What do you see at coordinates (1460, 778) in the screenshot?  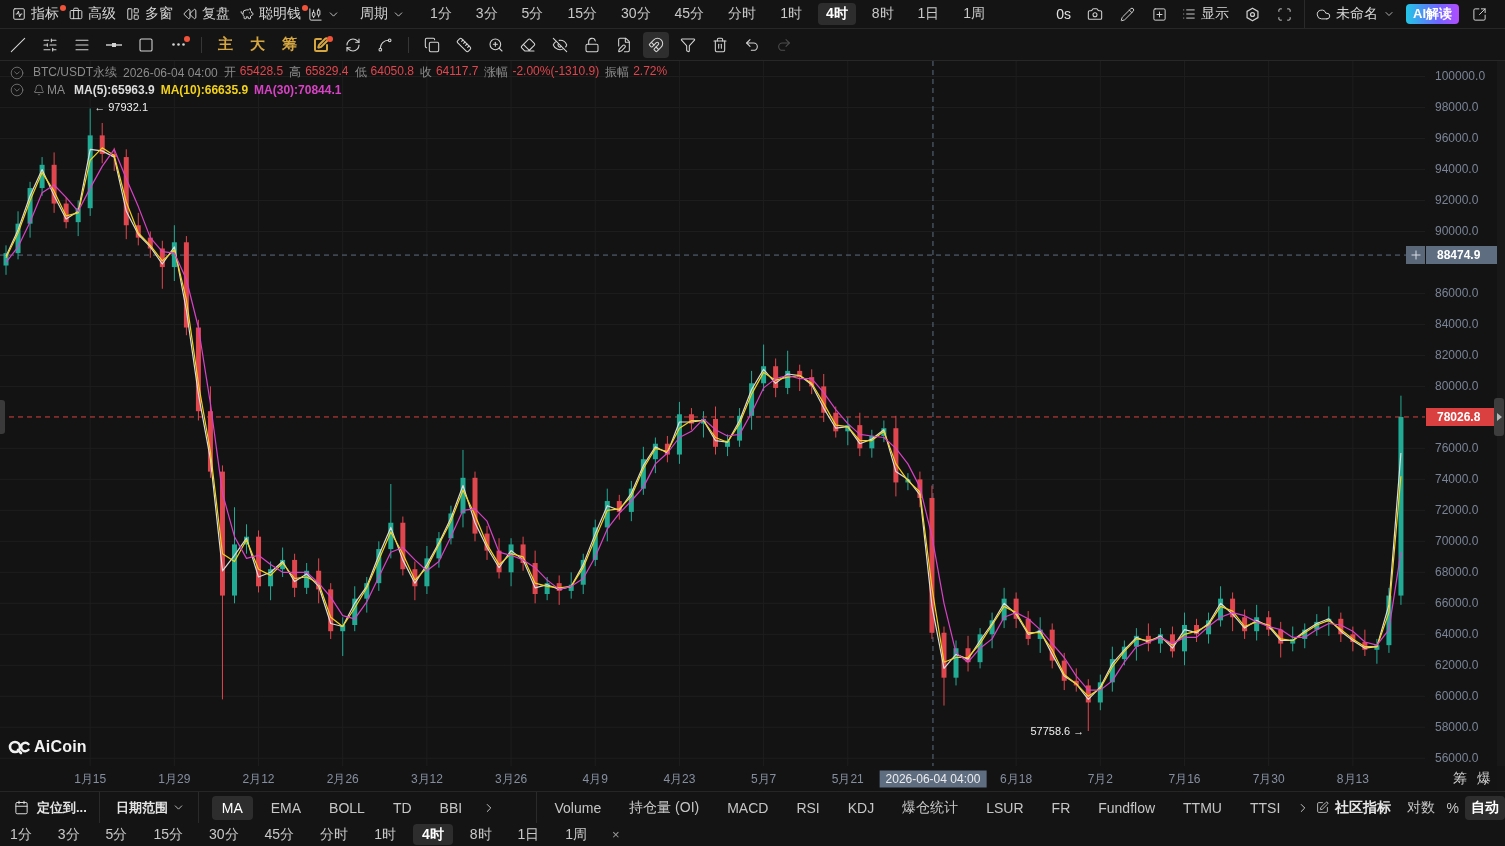 I see `axis-tool-button: 筹` at bounding box center [1460, 778].